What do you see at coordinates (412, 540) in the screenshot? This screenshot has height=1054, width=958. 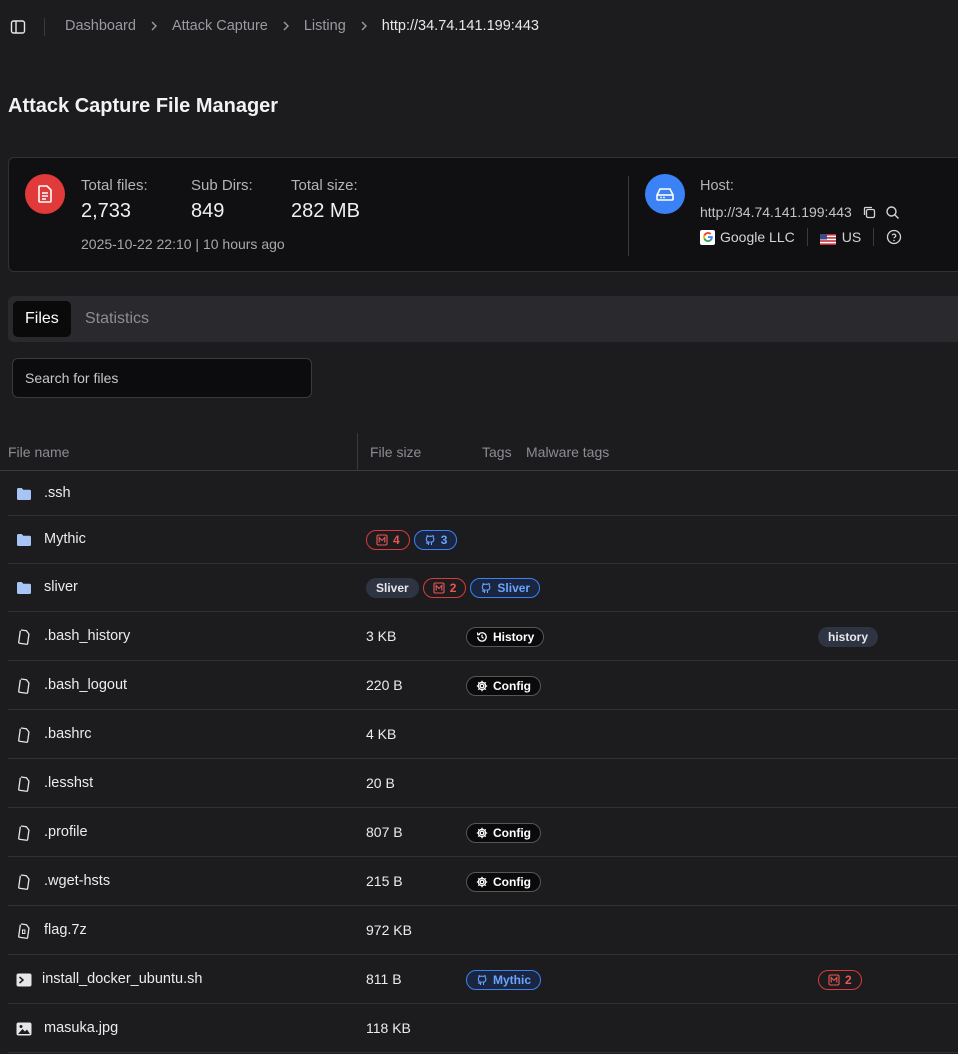 I see `folder-badges: 43` at bounding box center [412, 540].